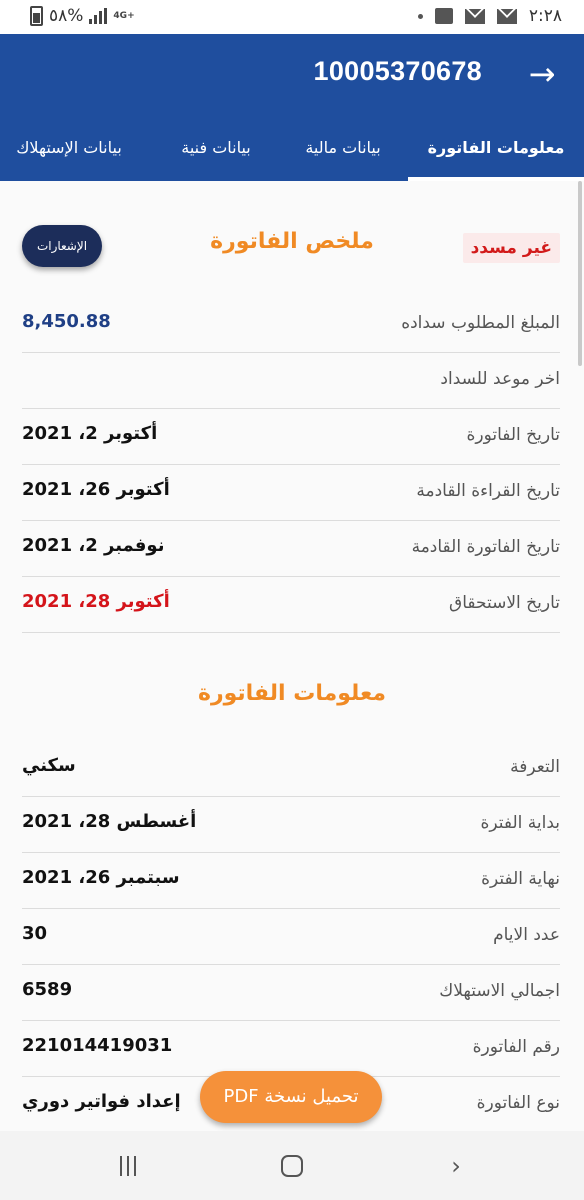  What do you see at coordinates (291, 937) in the screenshot?
I see `row-days-count: عدد الايام 30` at bounding box center [291, 937].